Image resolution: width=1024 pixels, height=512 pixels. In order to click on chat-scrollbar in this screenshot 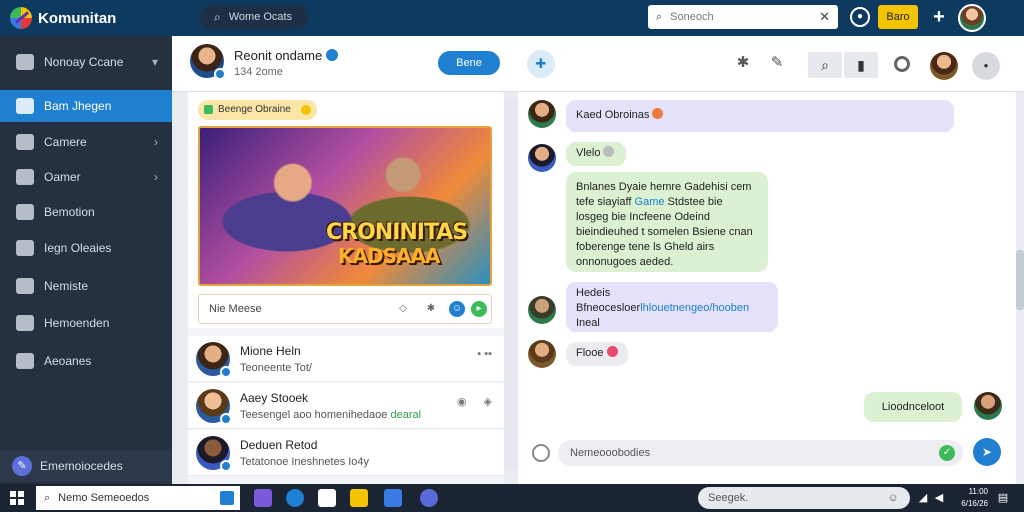, I will do `click(1020, 280)`.